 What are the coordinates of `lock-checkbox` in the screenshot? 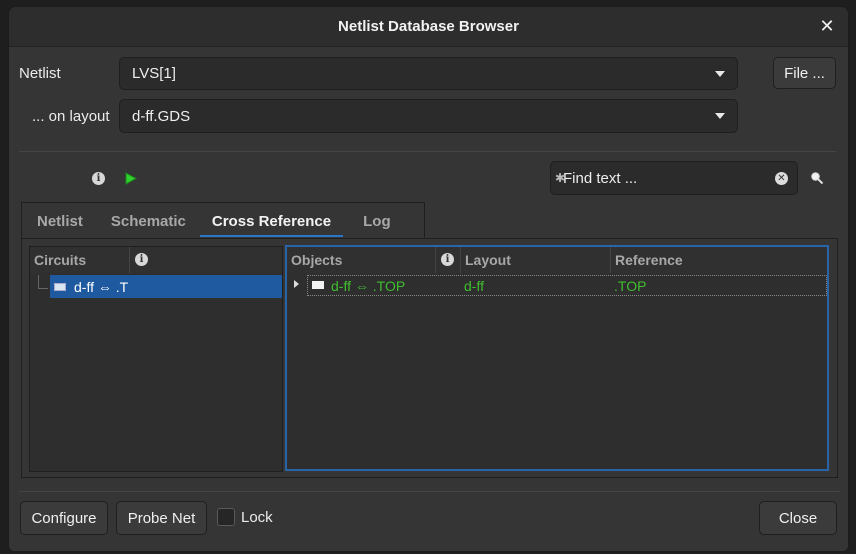 It's located at (226, 517).